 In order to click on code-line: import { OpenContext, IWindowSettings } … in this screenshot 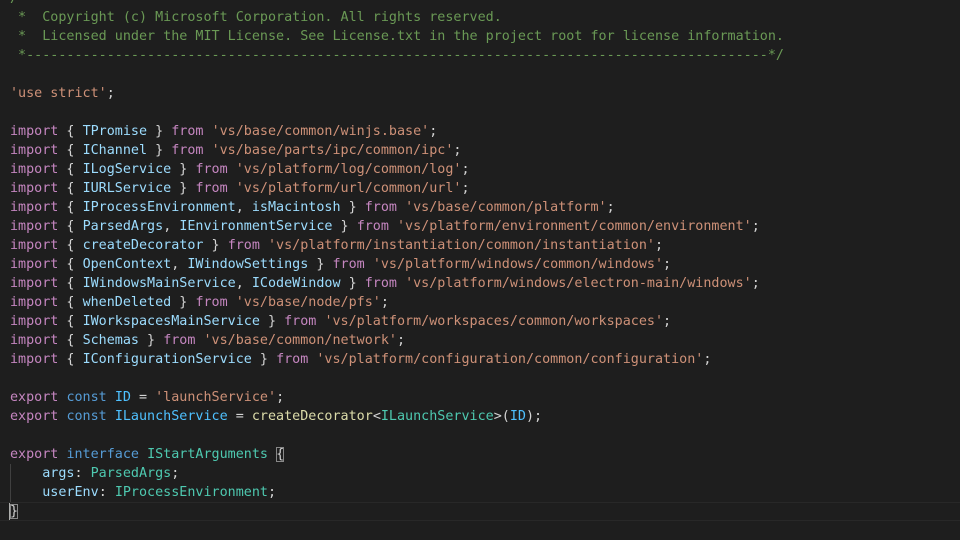, I will do `click(480, 264)`.